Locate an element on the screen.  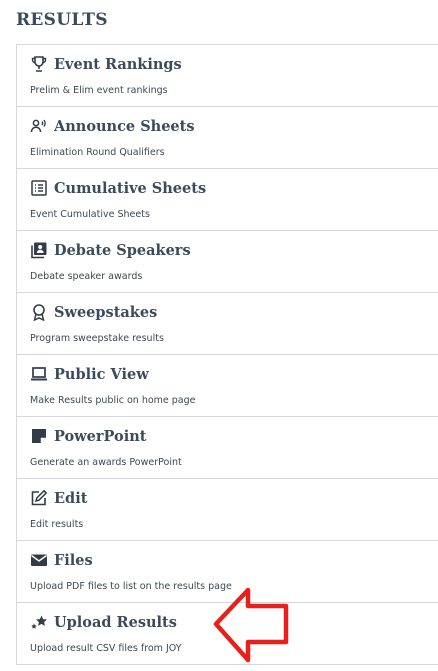
note-icon is located at coordinates (39, 436).